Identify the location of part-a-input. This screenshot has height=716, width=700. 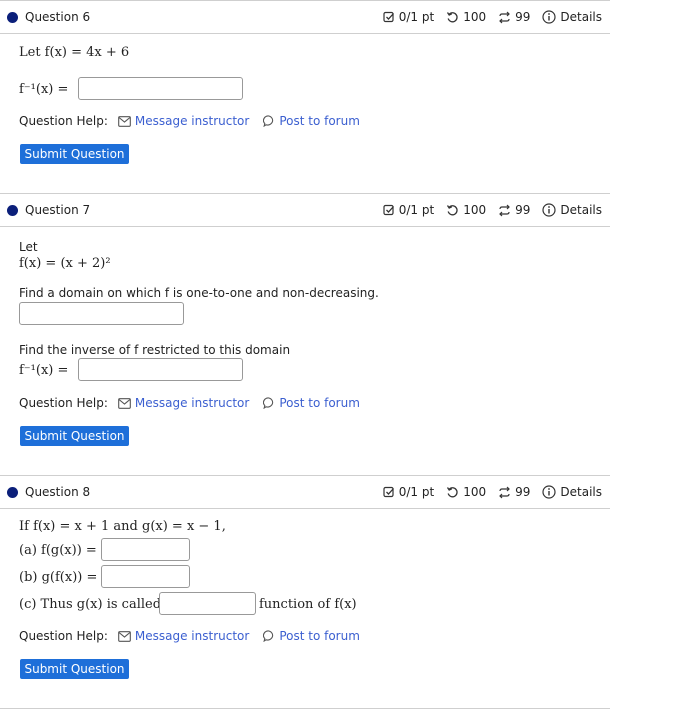
(145, 549).